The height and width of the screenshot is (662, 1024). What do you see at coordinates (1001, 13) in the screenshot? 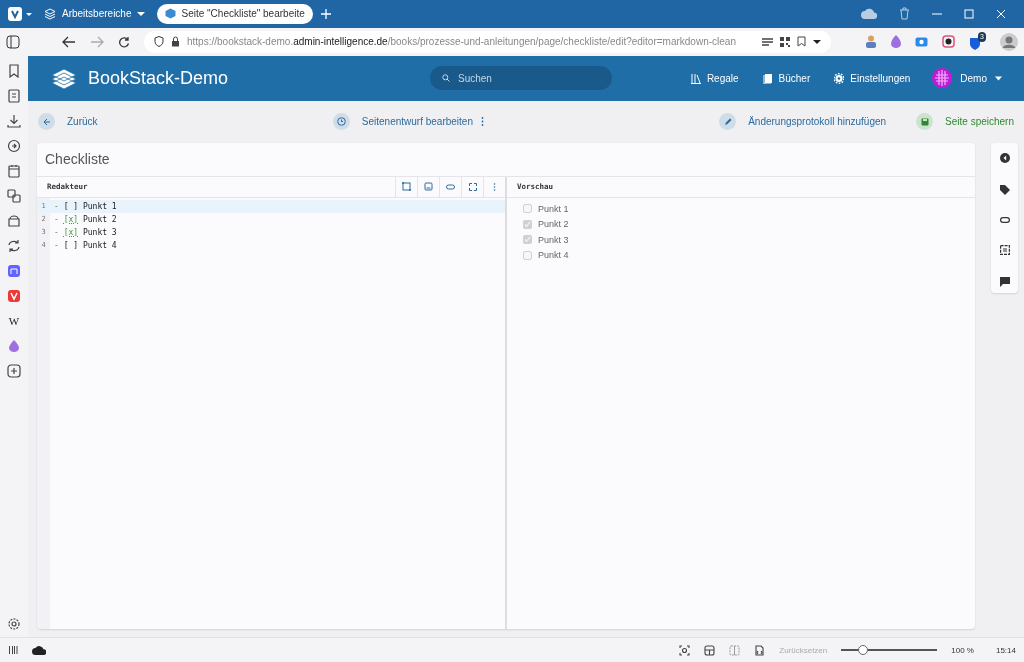
I see `close-icon` at bounding box center [1001, 13].